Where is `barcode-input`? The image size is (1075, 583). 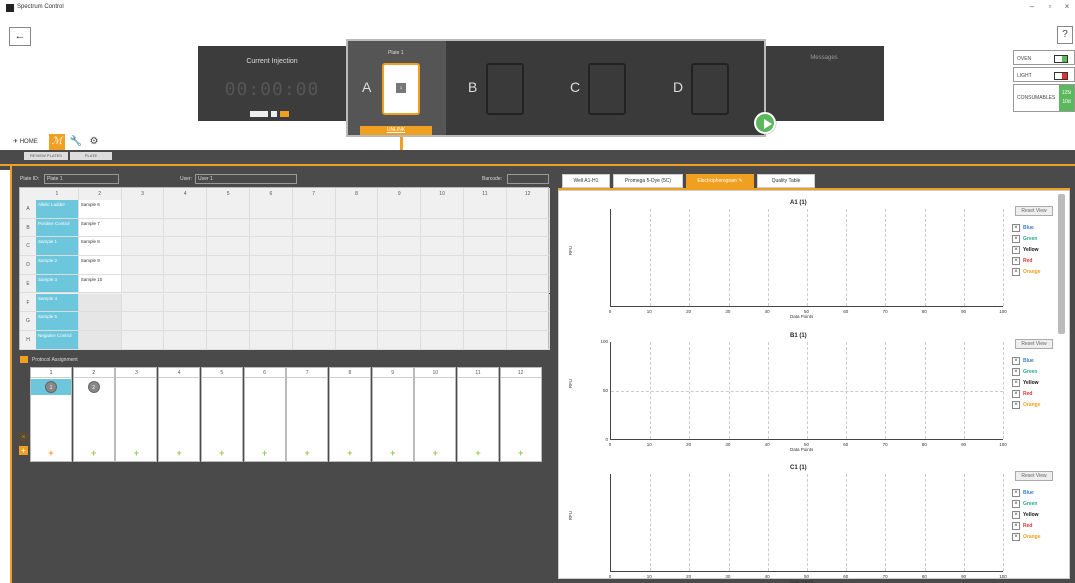
barcode-input is located at coordinates (528, 179).